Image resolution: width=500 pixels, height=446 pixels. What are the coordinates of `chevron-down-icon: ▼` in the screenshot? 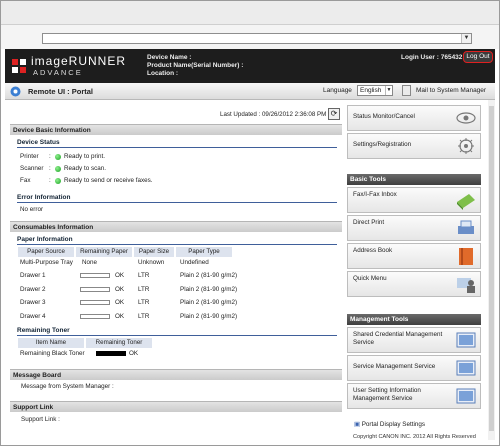 It's located at (466, 38).